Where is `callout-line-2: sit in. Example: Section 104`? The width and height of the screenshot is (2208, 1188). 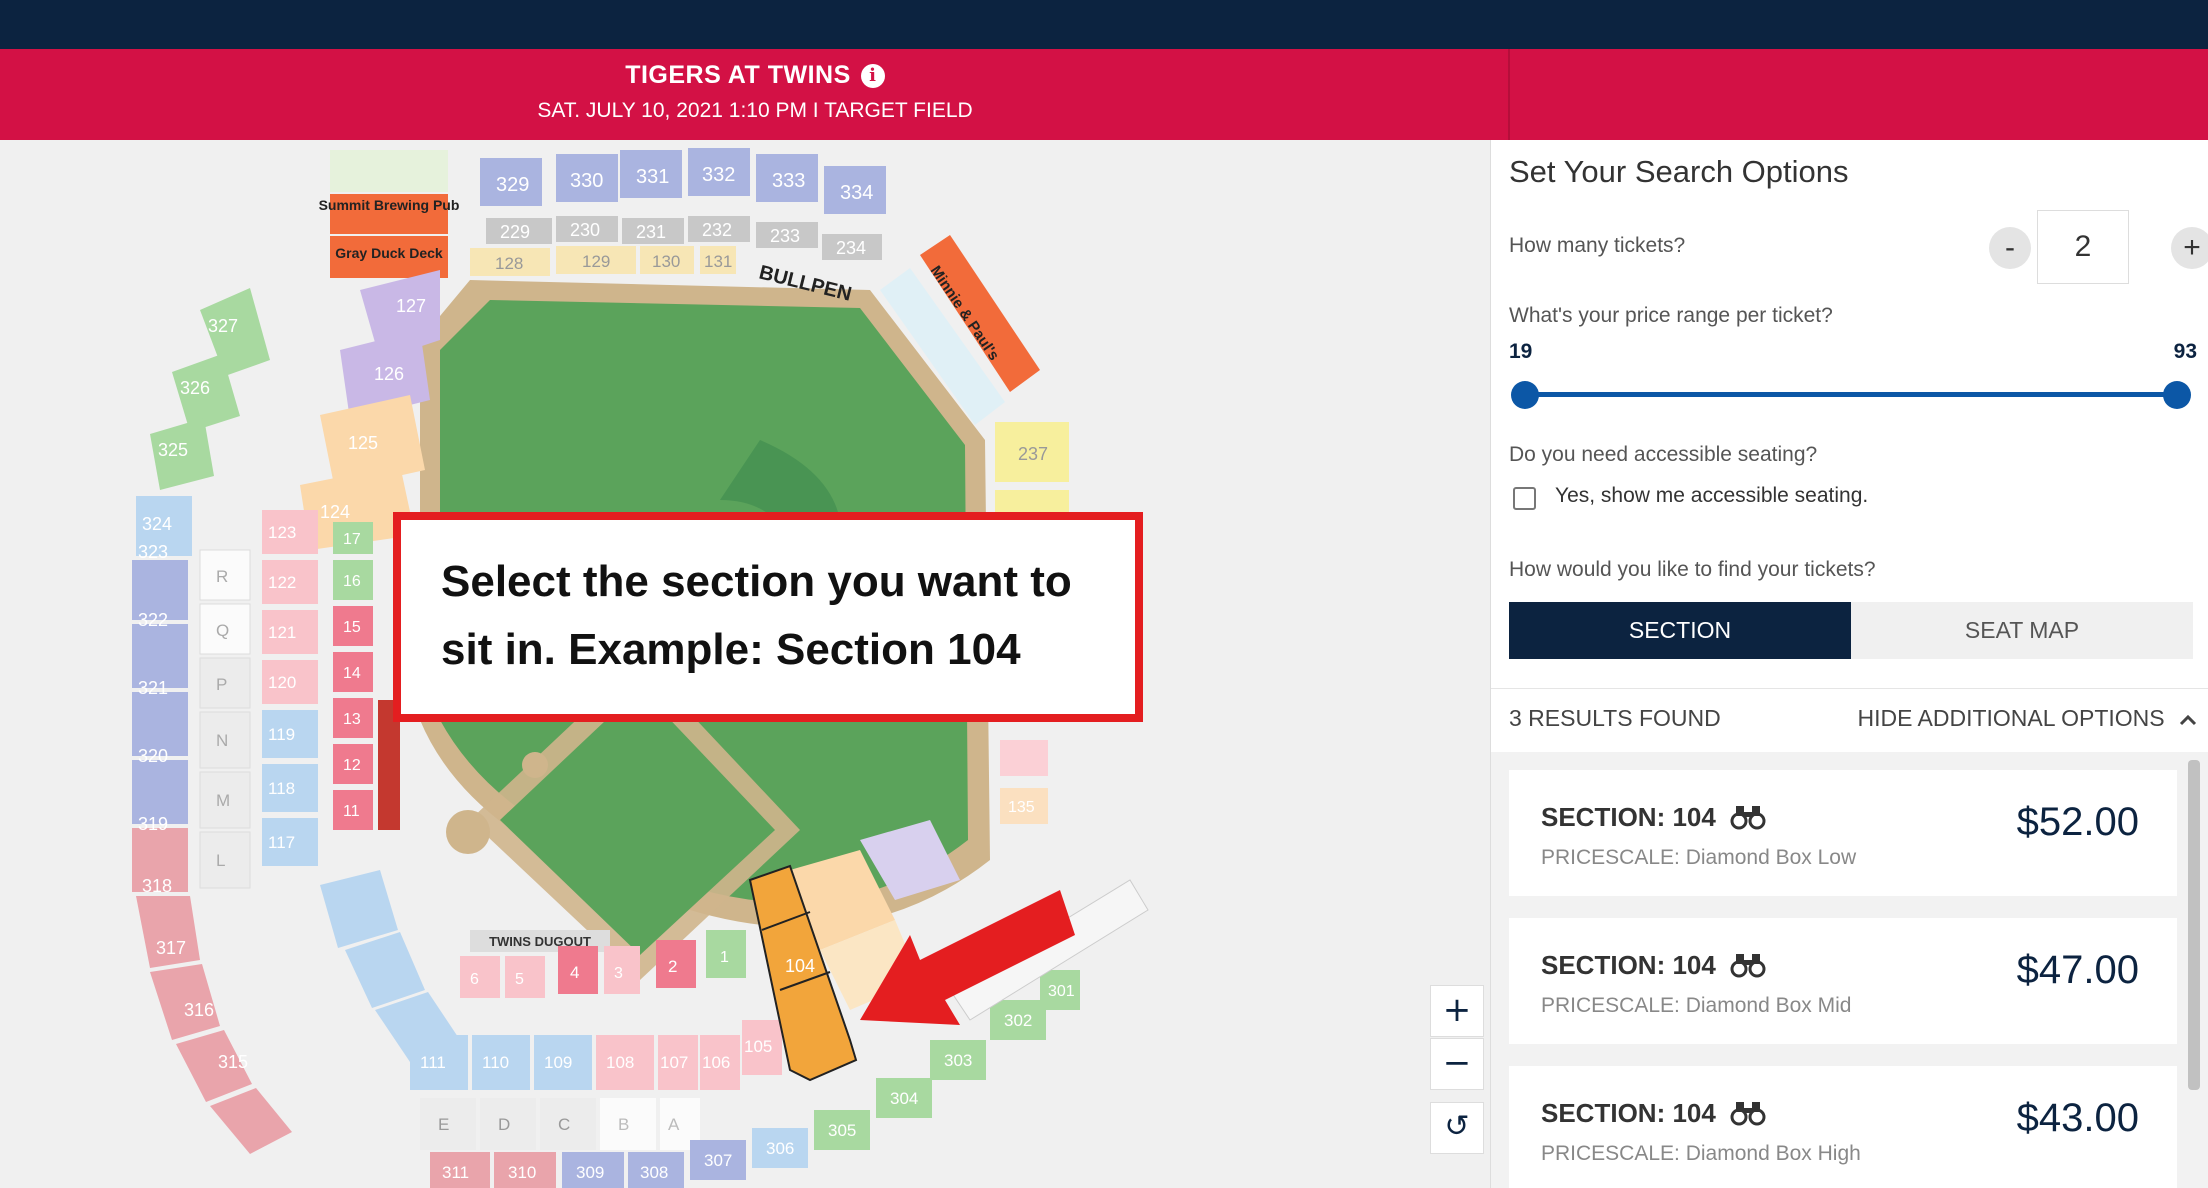
callout-line-2: sit in. Example: Section 104 is located at coordinates (731, 649).